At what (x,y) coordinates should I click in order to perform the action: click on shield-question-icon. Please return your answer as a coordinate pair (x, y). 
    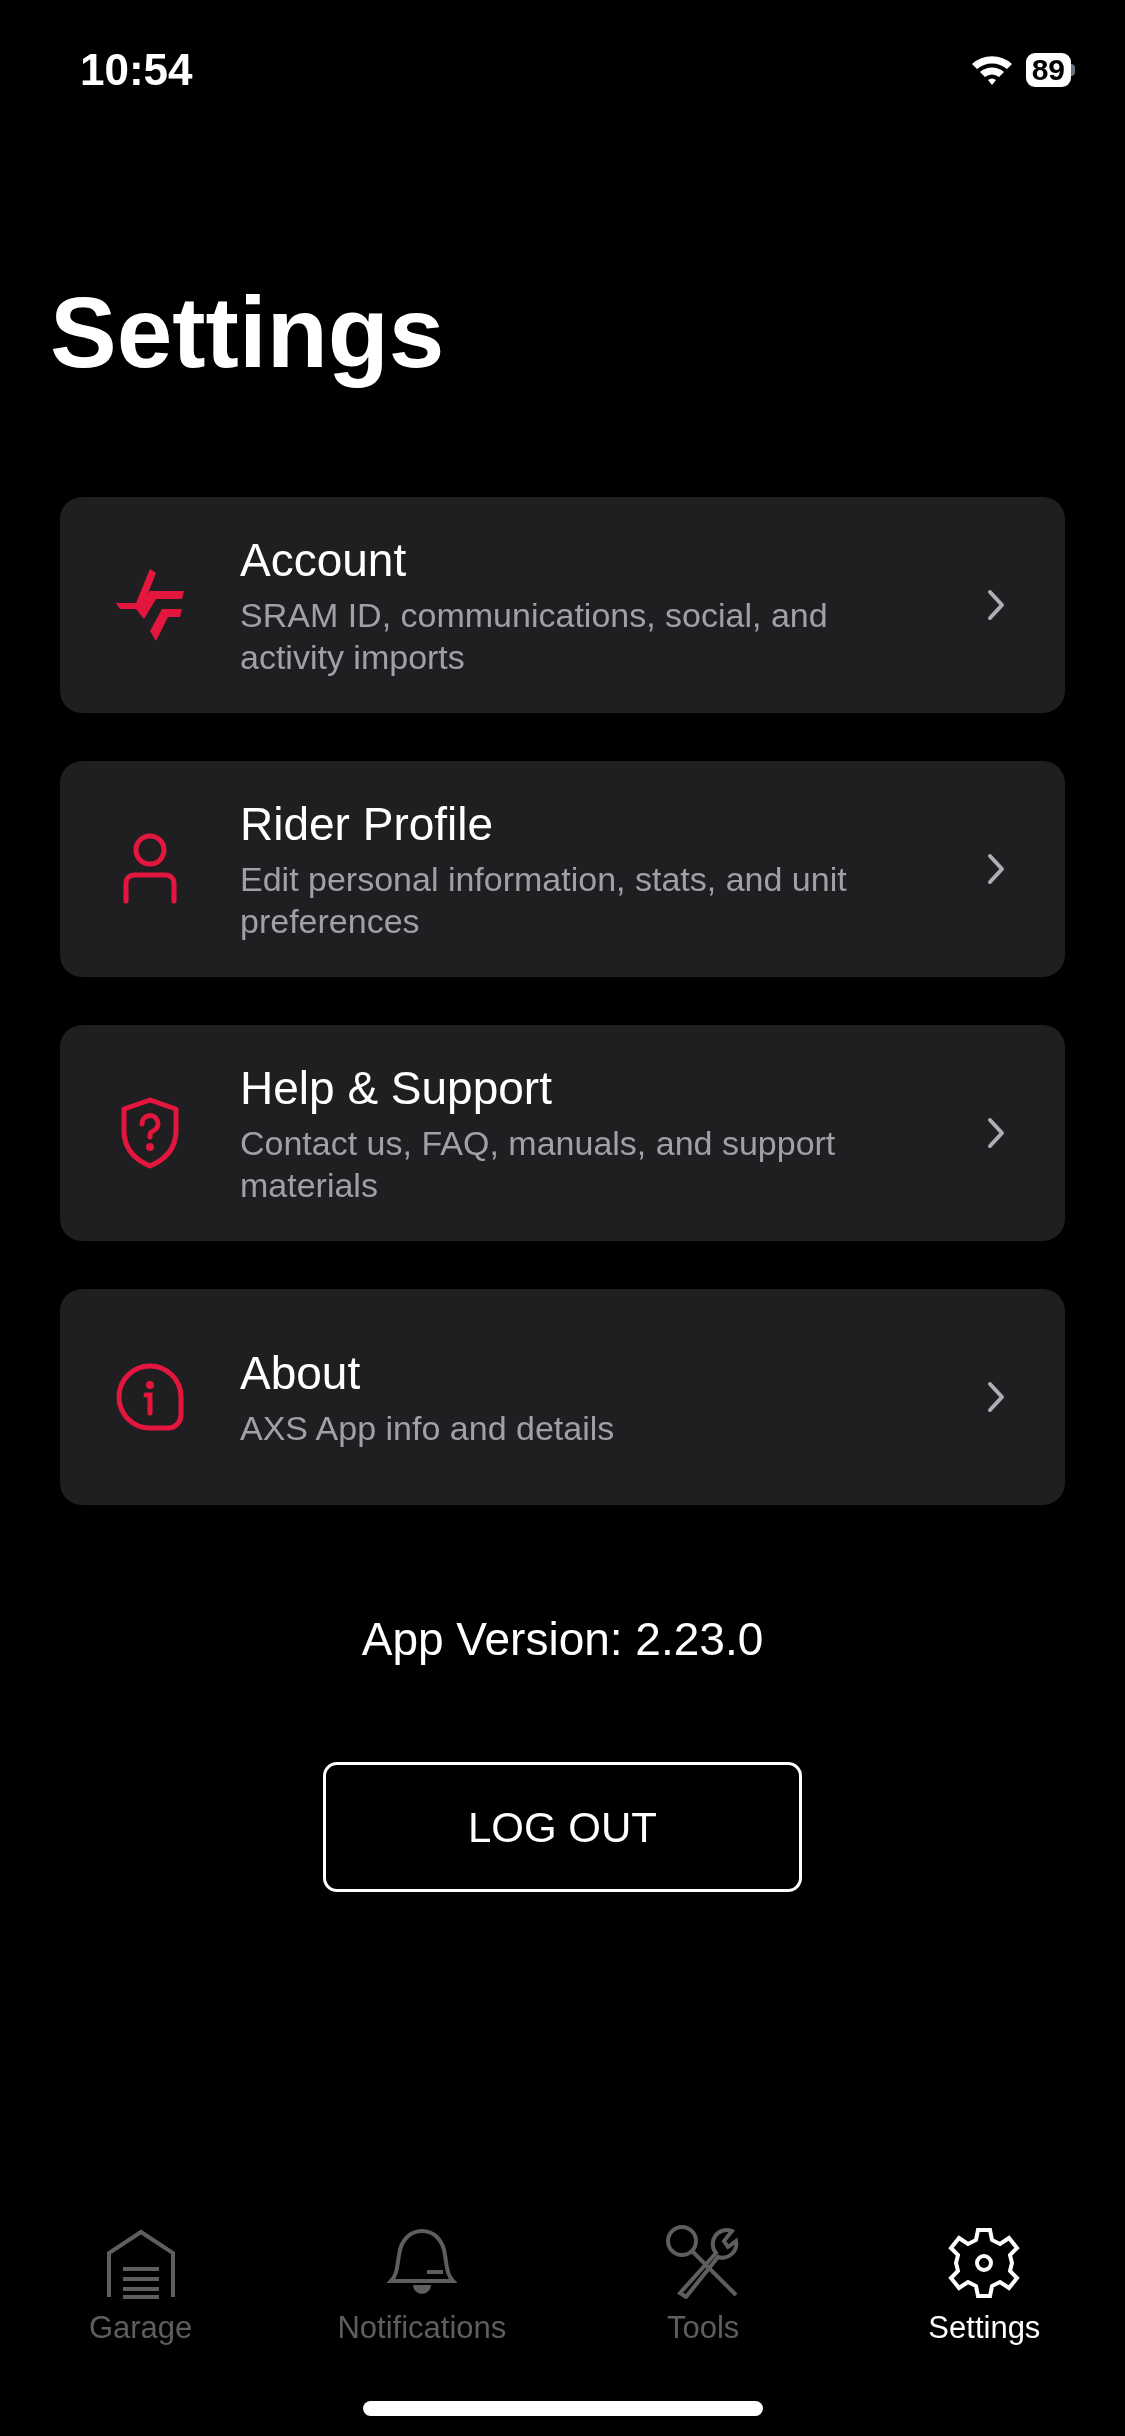
    Looking at the image, I should click on (150, 1133).